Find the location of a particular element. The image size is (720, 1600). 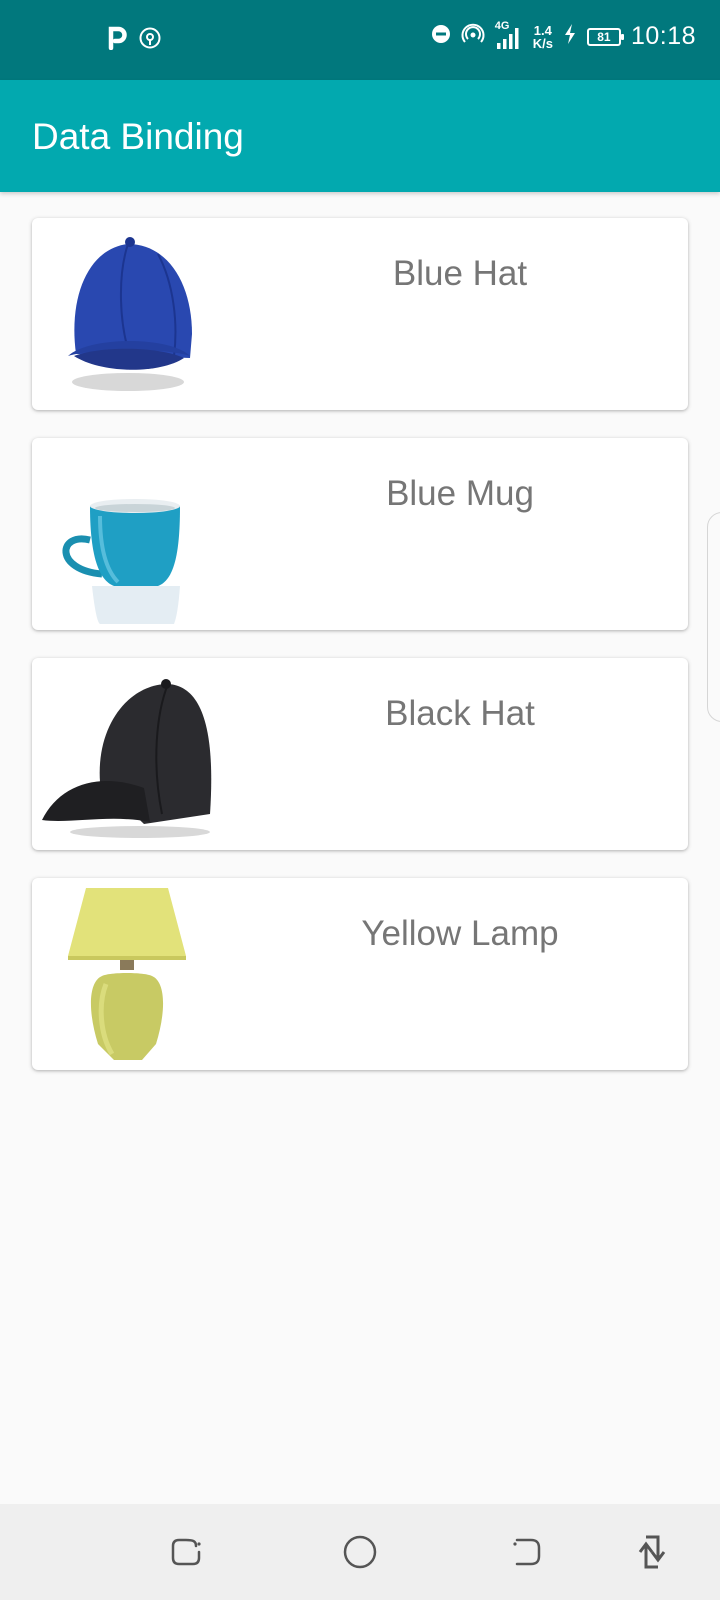

recent-apps-button is located at coordinates (186, 1554).